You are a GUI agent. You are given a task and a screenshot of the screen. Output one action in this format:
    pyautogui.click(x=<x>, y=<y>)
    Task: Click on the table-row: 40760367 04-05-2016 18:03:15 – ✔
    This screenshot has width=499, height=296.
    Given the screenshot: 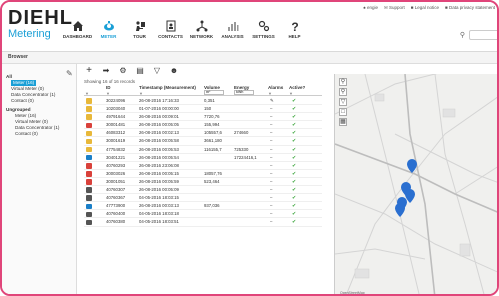 What is the action you would take?
    pyautogui.click(x=203, y=198)
    